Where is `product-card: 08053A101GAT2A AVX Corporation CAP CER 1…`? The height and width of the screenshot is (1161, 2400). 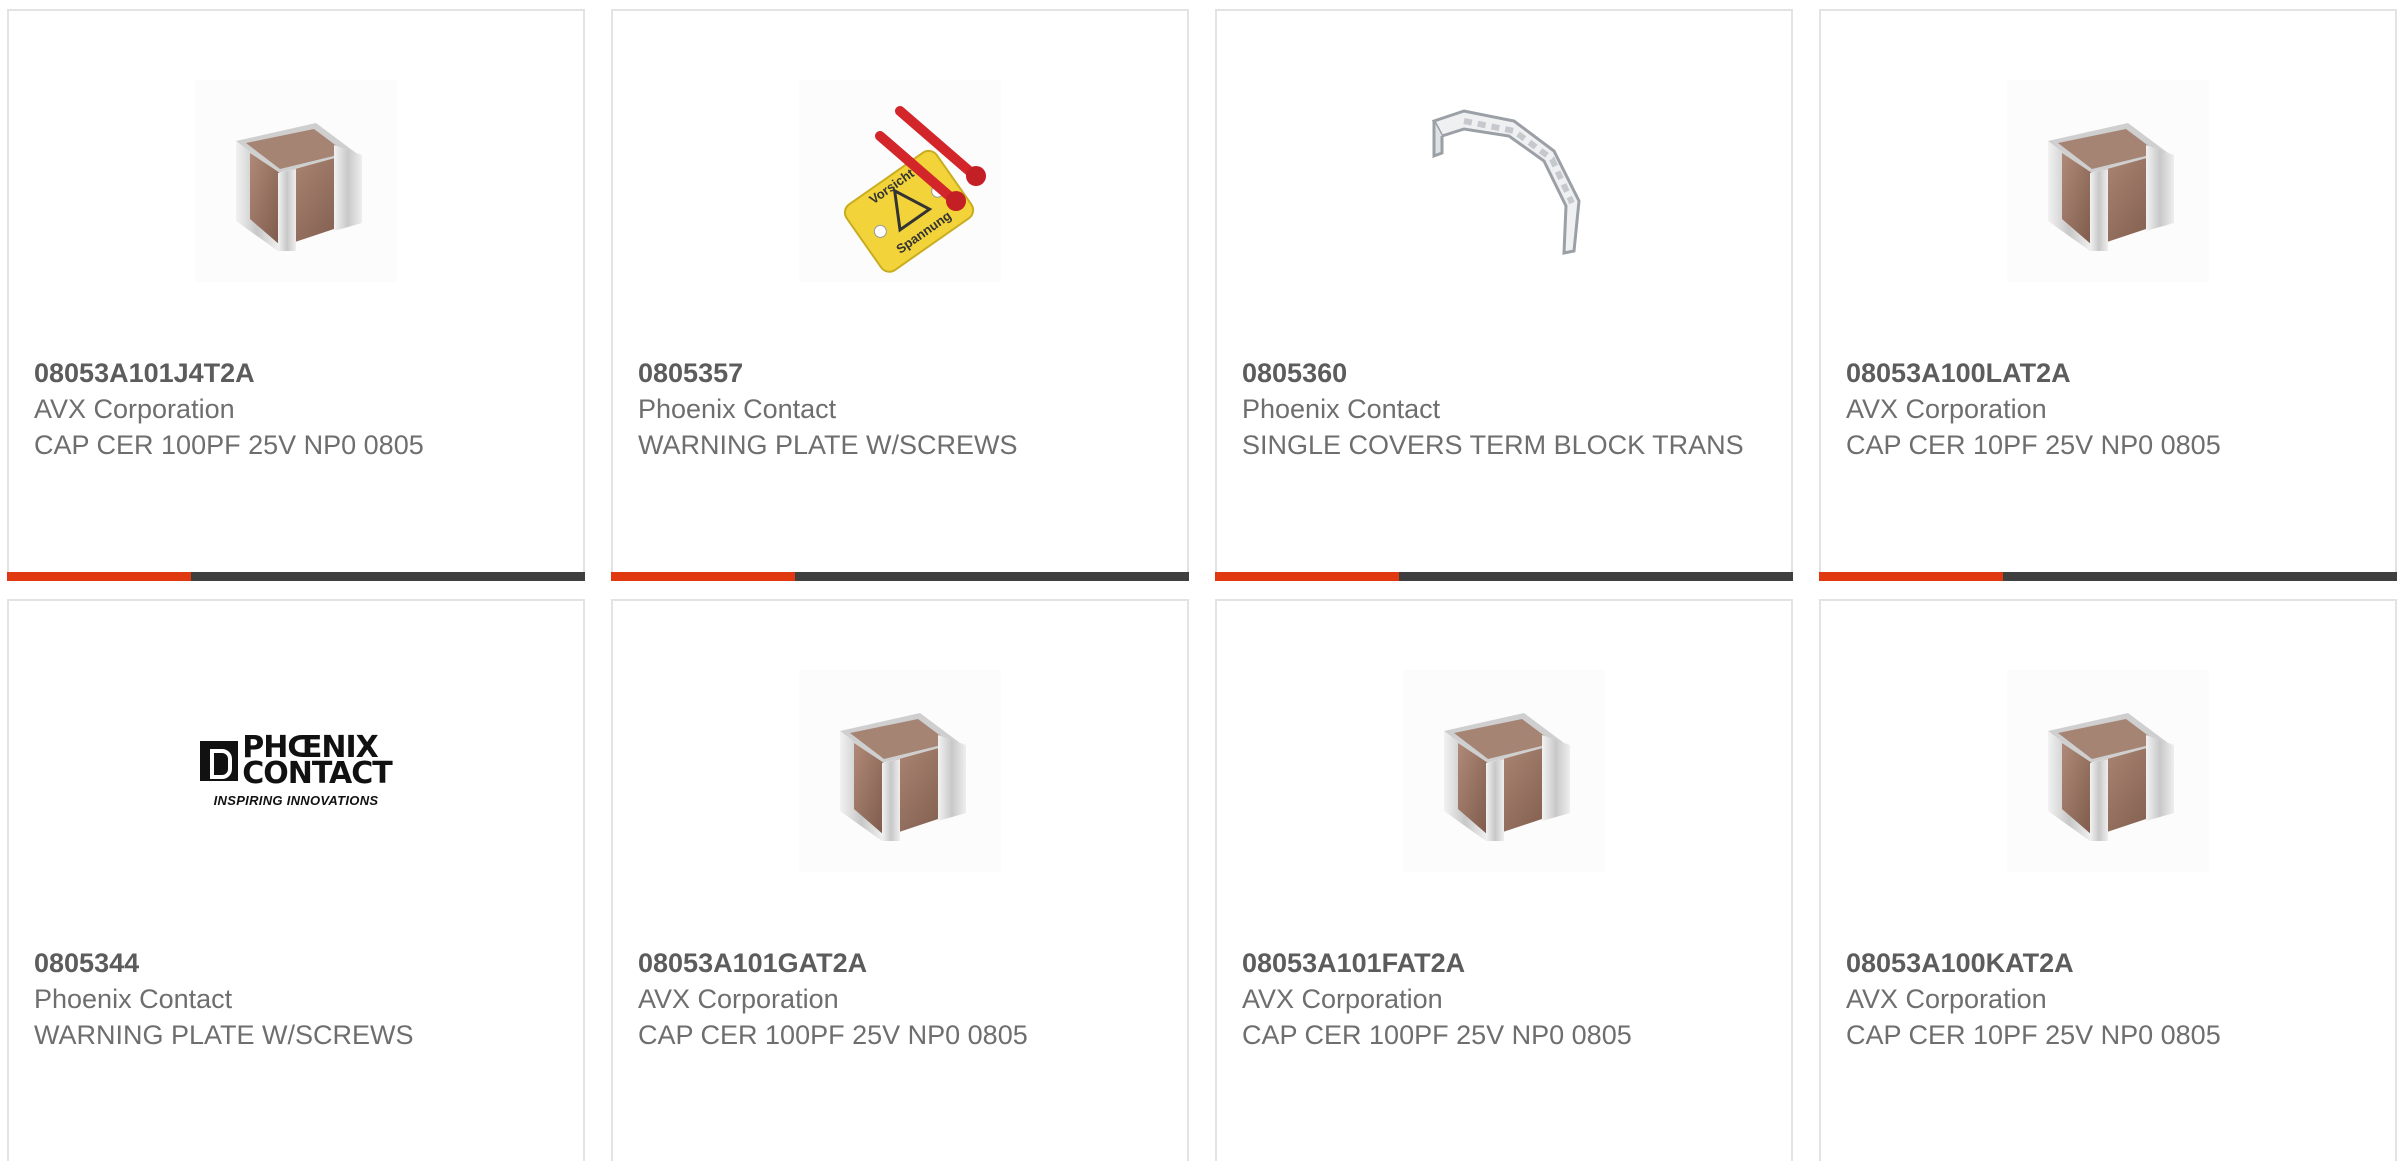 product-card: 08053A101GAT2A AVX Corporation CAP CER 1… is located at coordinates (900, 880).